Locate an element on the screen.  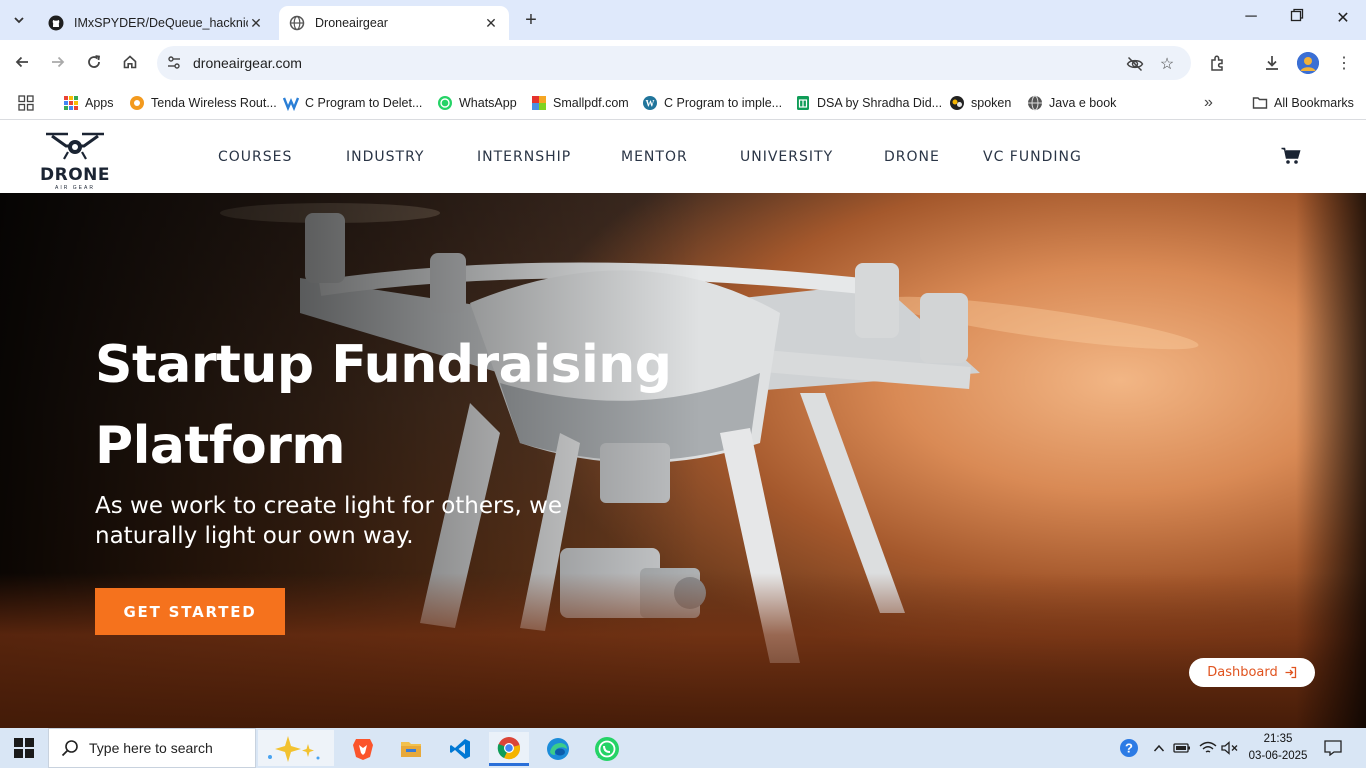
tab-title: Droneairgear is located at coordinates (351, 23).